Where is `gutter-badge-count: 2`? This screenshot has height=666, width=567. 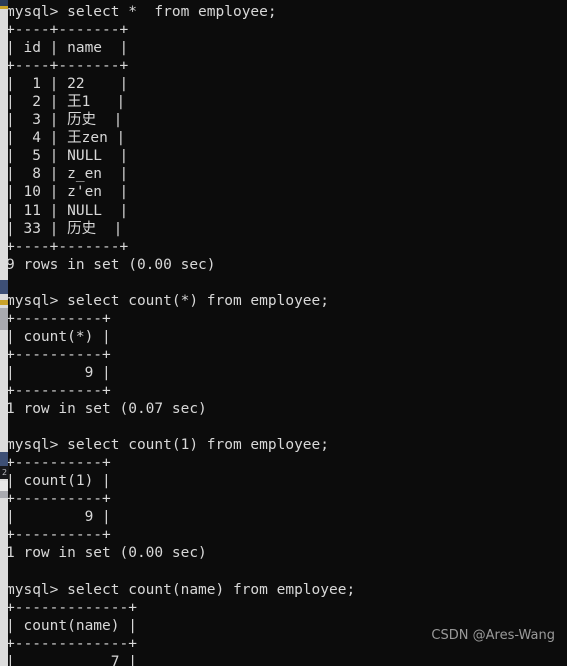
gutter-badge-count: 2 is located at coordinates (4, 472).